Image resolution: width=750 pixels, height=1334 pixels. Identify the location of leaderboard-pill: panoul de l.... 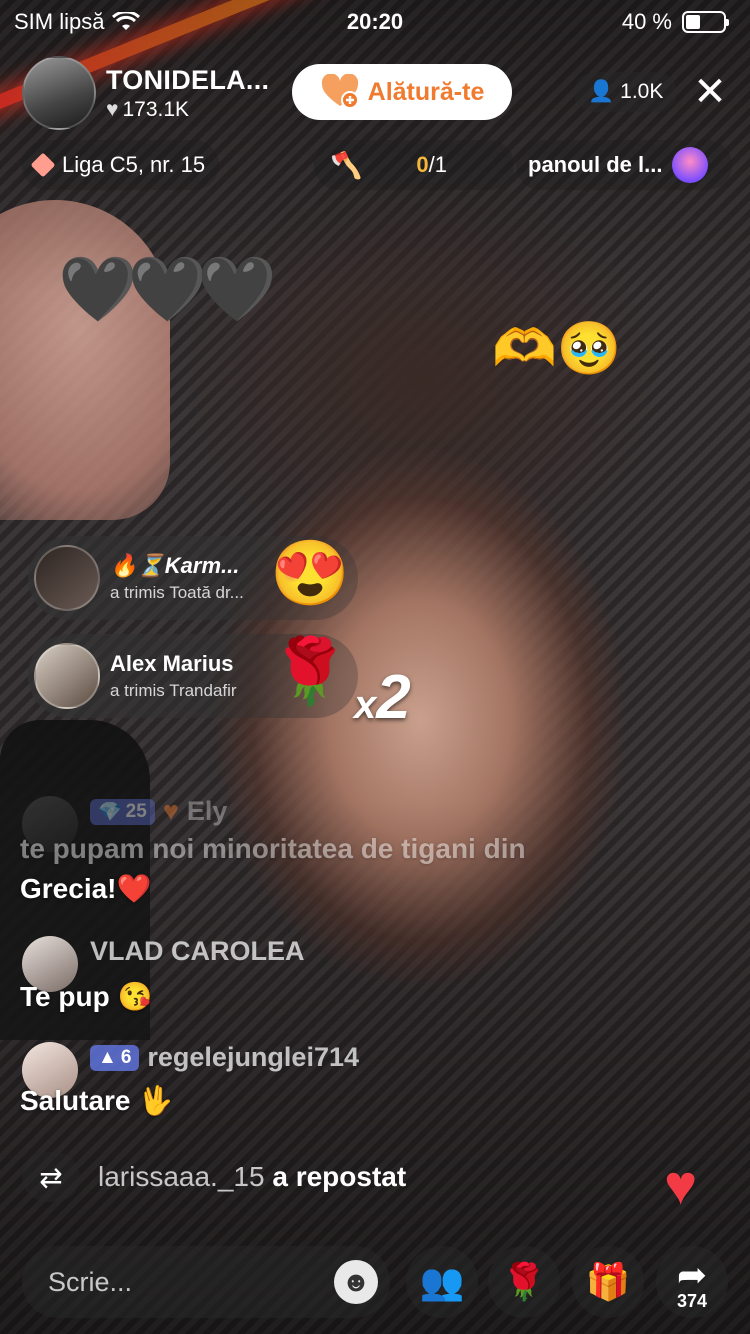
(624, 165).